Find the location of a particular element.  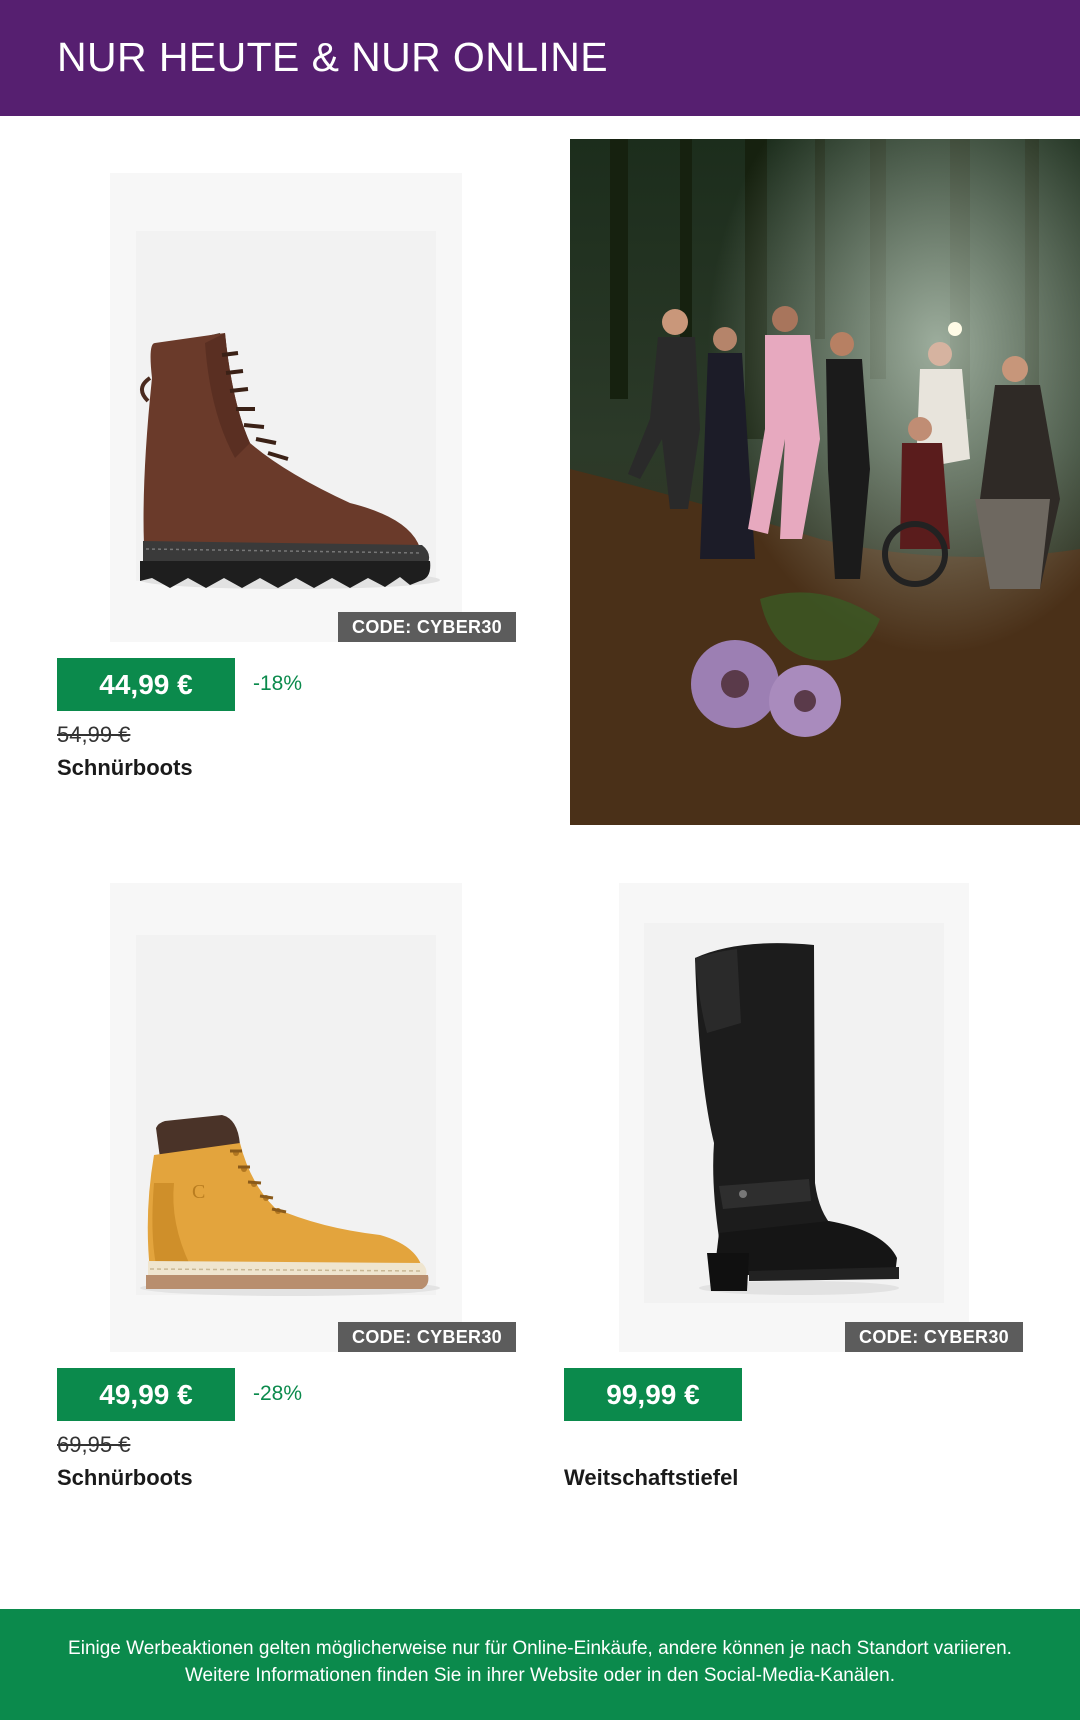

product-image-black-boot is located at coordinates (794, 1117).